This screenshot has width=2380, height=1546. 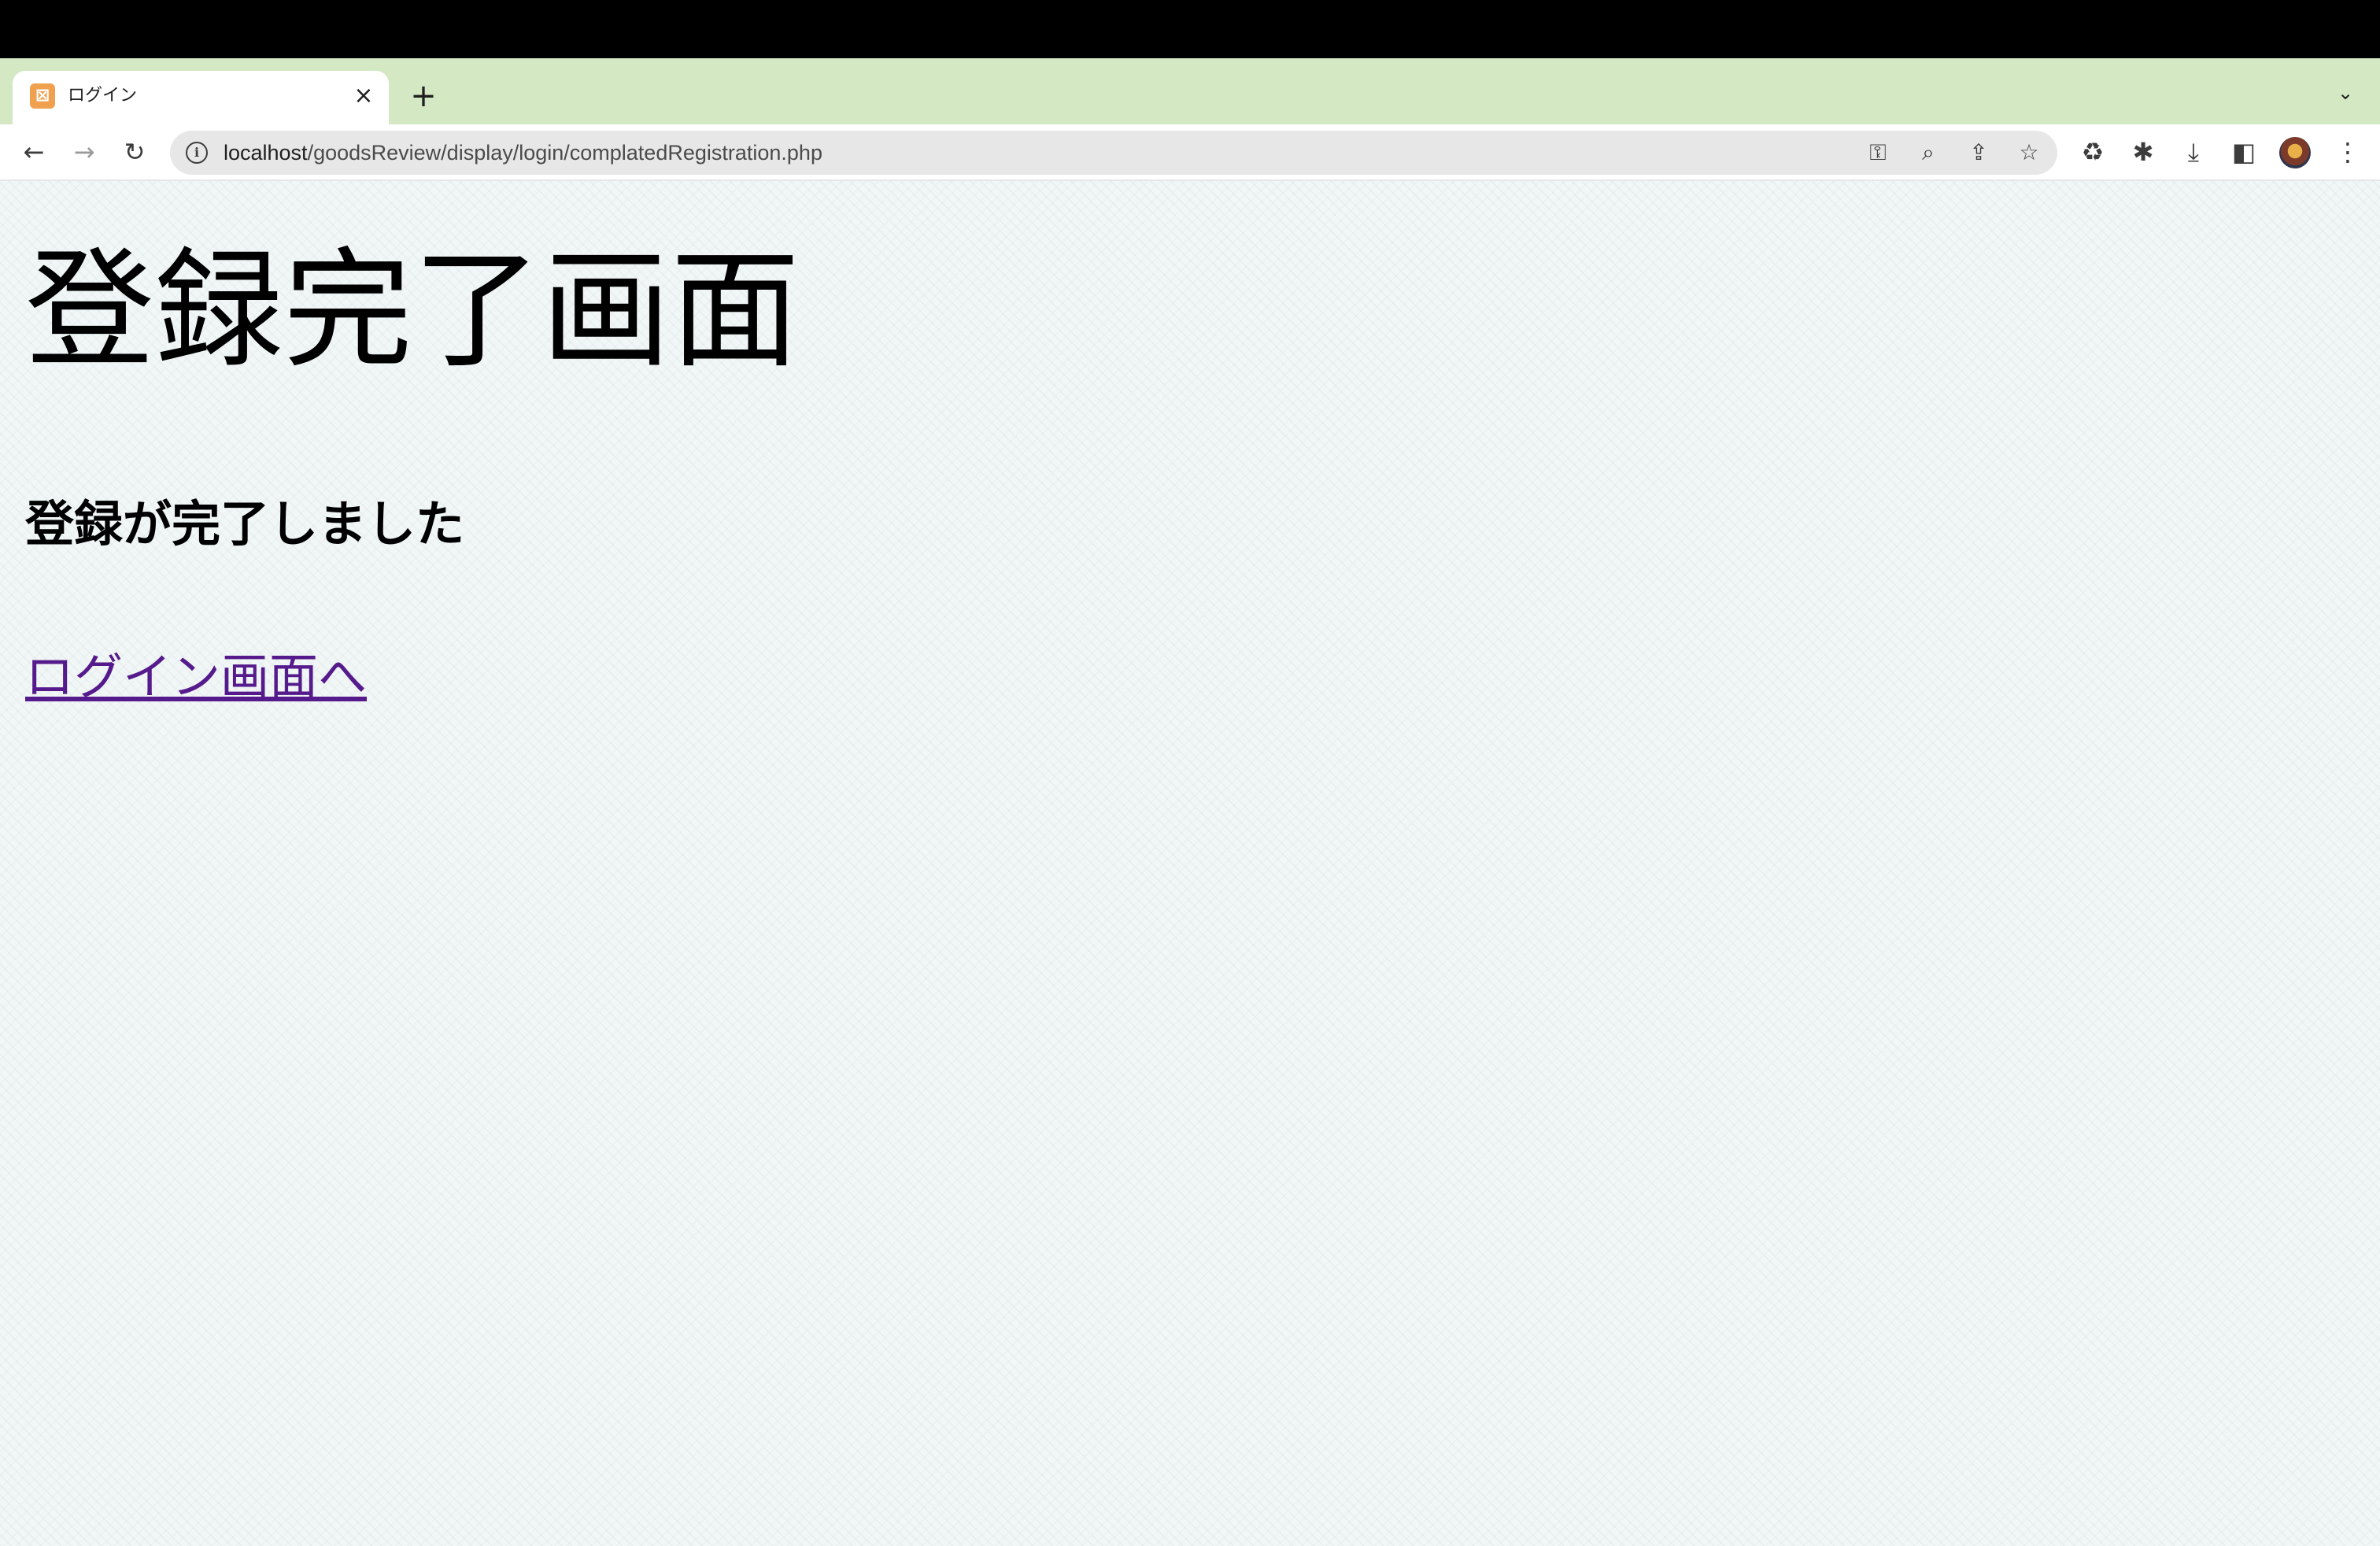 What do you see at coordinates (1190, 29) in the screenshot?
I see `menu-bar` at bounding box center [1190, 29].